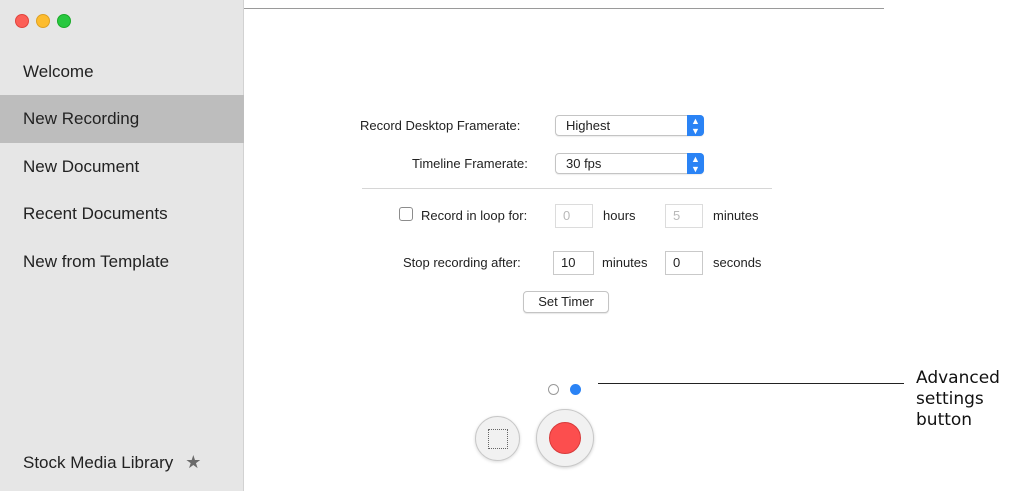  Describe the element at coordinates (625, 262) in the screenshot. I see `stop-minutes-unit: minutes` at that location.